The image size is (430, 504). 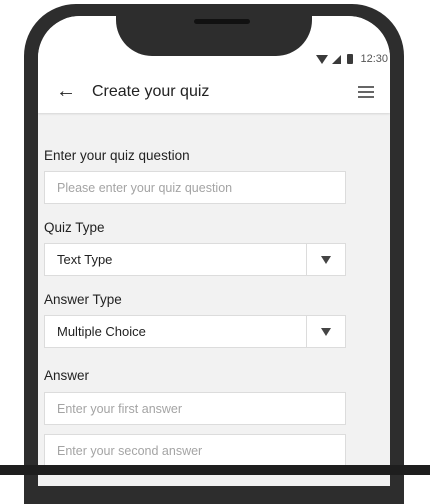 What do you see at coordinates (66, 91) in the screenshot?
I see `arrow-left-icon: ←` at bounding box center [66, 91].